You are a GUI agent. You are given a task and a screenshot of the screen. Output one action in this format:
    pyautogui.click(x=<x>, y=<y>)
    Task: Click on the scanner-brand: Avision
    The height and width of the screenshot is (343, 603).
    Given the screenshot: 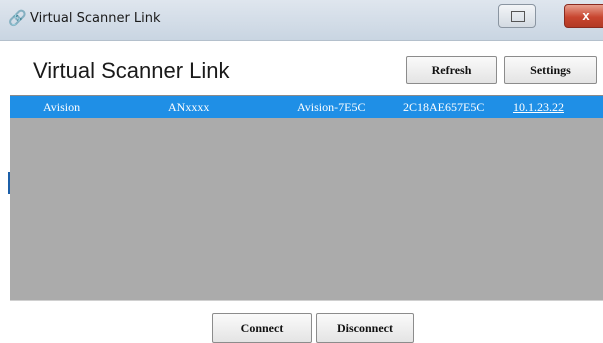 What is the action you would take?
    pyautogui.click(x=62, y=107)
    